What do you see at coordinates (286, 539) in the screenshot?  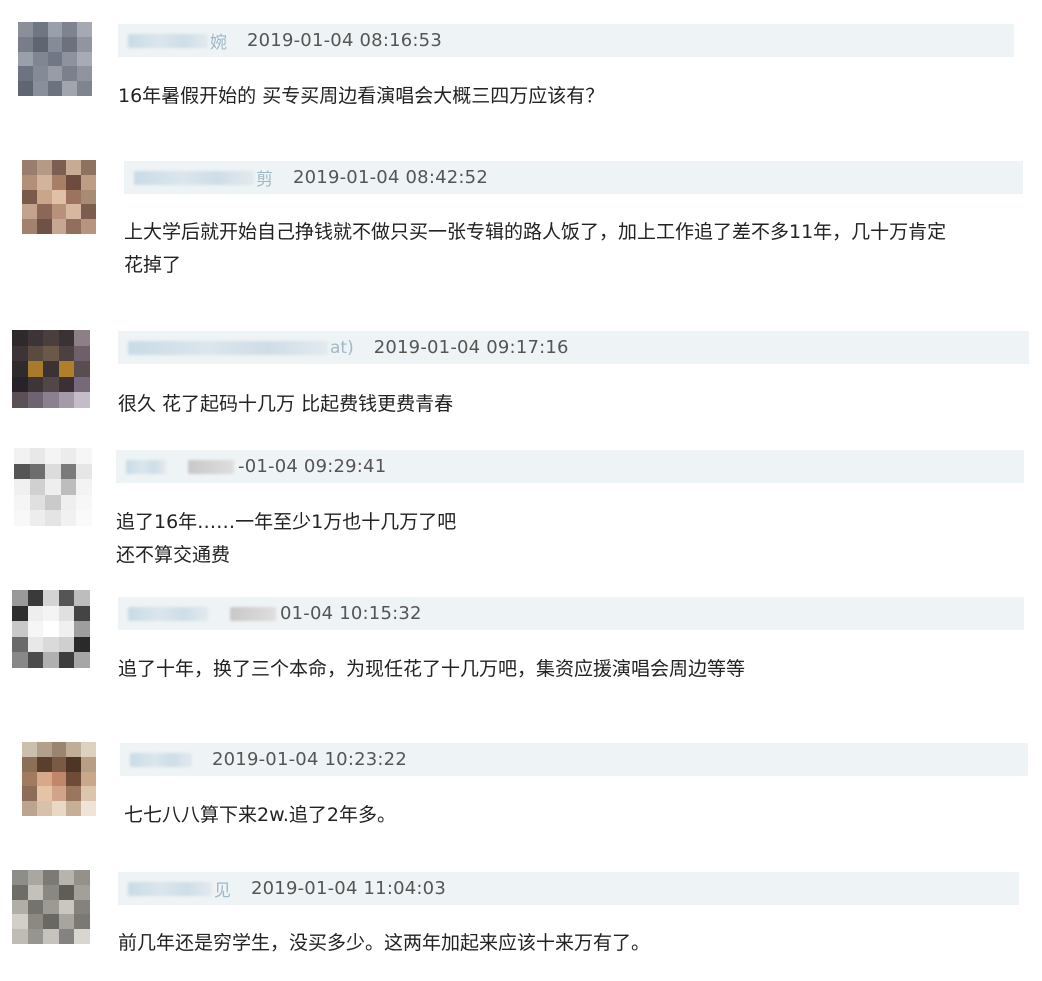 I see `comment-text: 追了16年……一年至少1万也十几万了吧 还不算交通费` at bounding box center [286, 539].